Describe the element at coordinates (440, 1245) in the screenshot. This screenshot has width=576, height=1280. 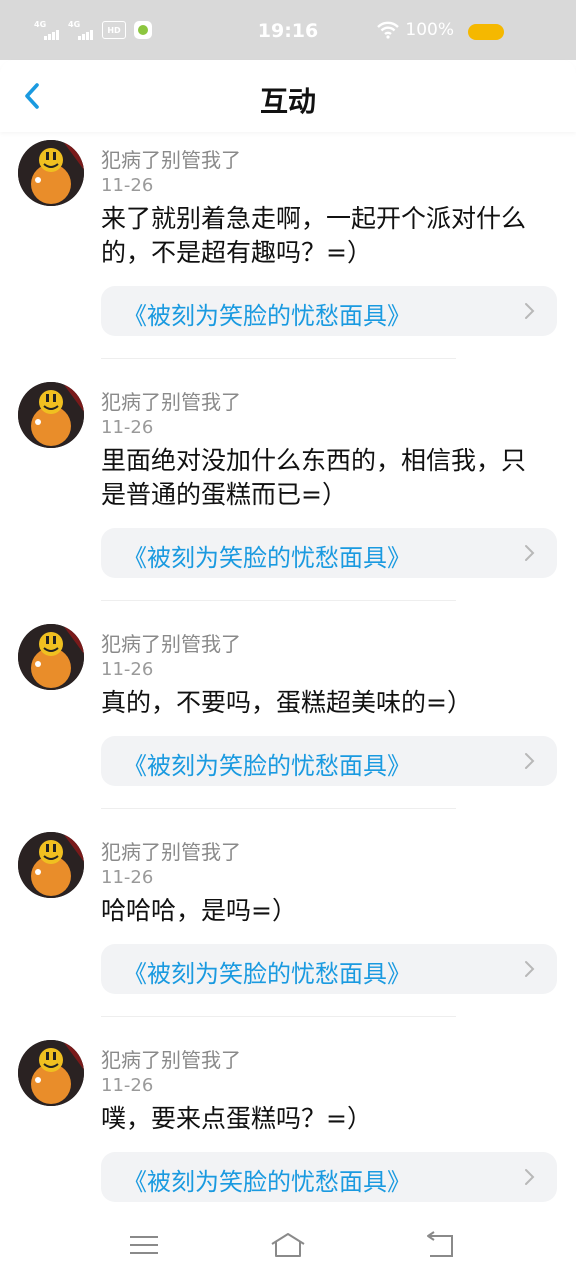
I see `back-icon` at that location.